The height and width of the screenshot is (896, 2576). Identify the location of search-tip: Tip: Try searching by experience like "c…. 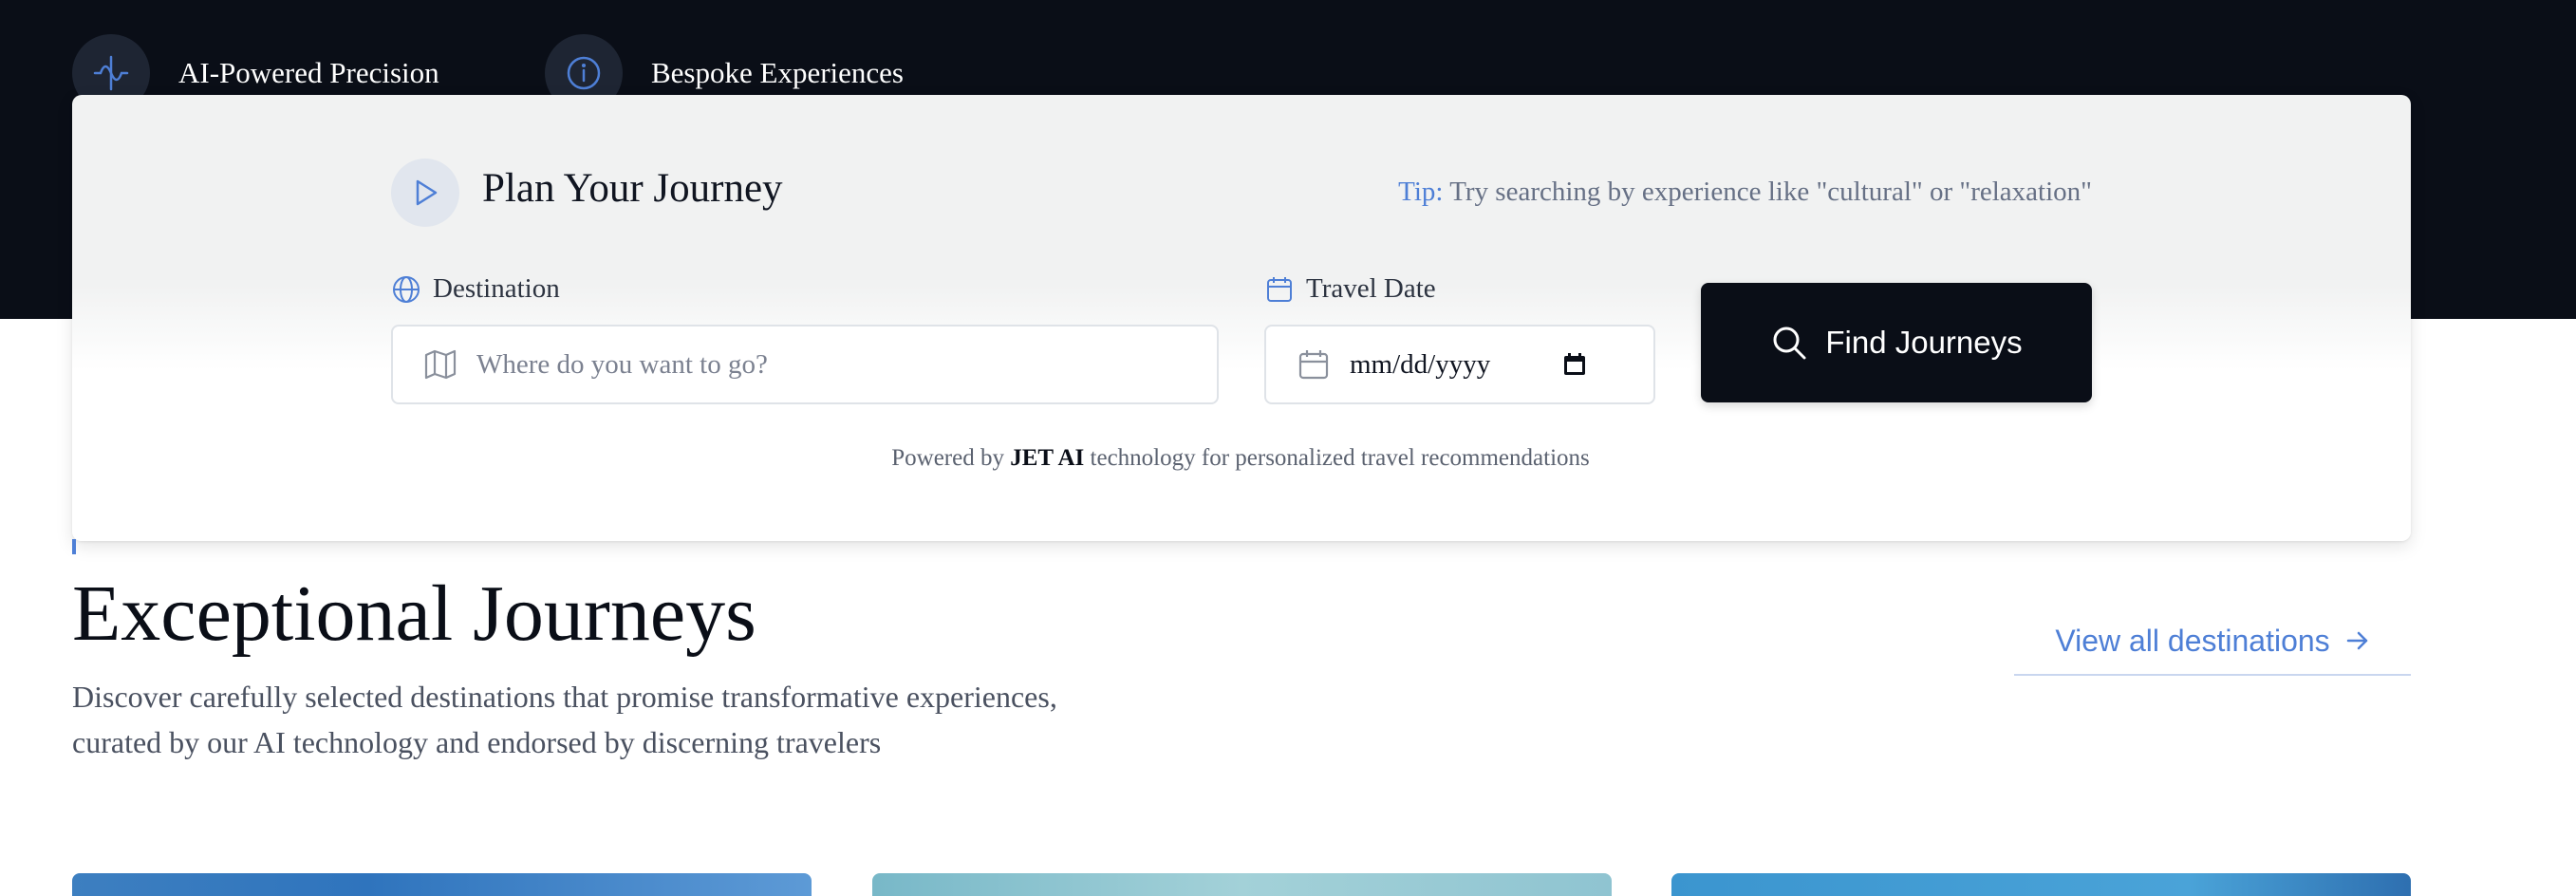
(1745, 192).